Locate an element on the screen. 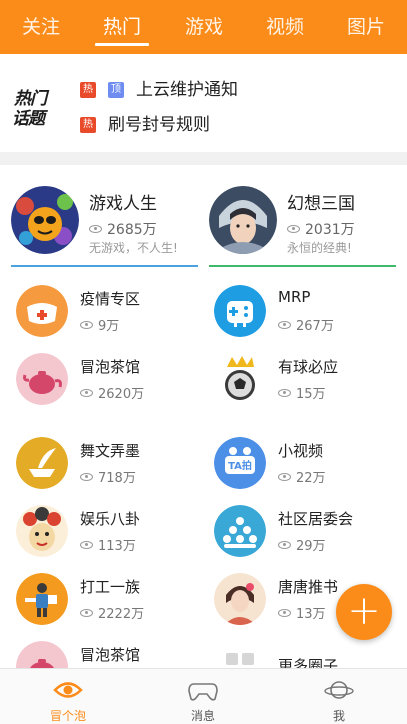  circle-name: 更多圈子 is located at coordinates (308, 662).